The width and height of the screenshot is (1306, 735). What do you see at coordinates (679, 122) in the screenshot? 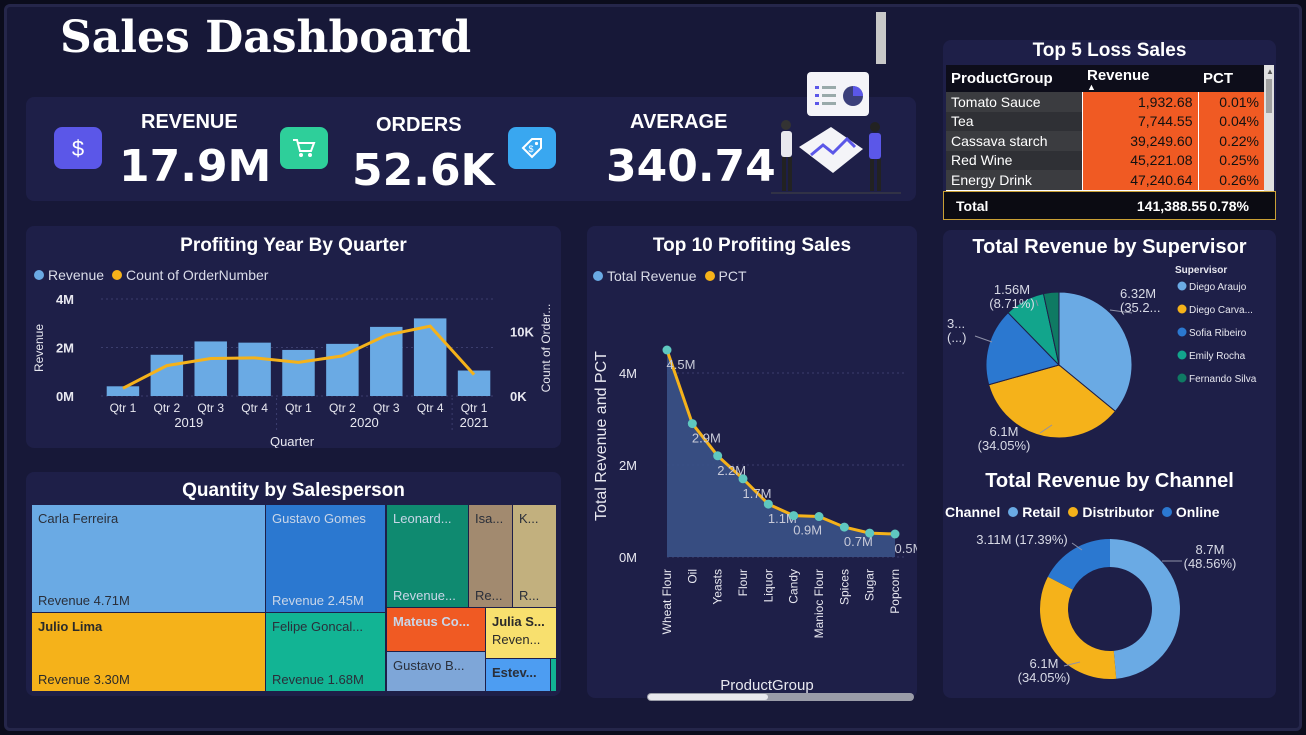
I see `average-label: AVERAGE` at bounding box center [679, 122].